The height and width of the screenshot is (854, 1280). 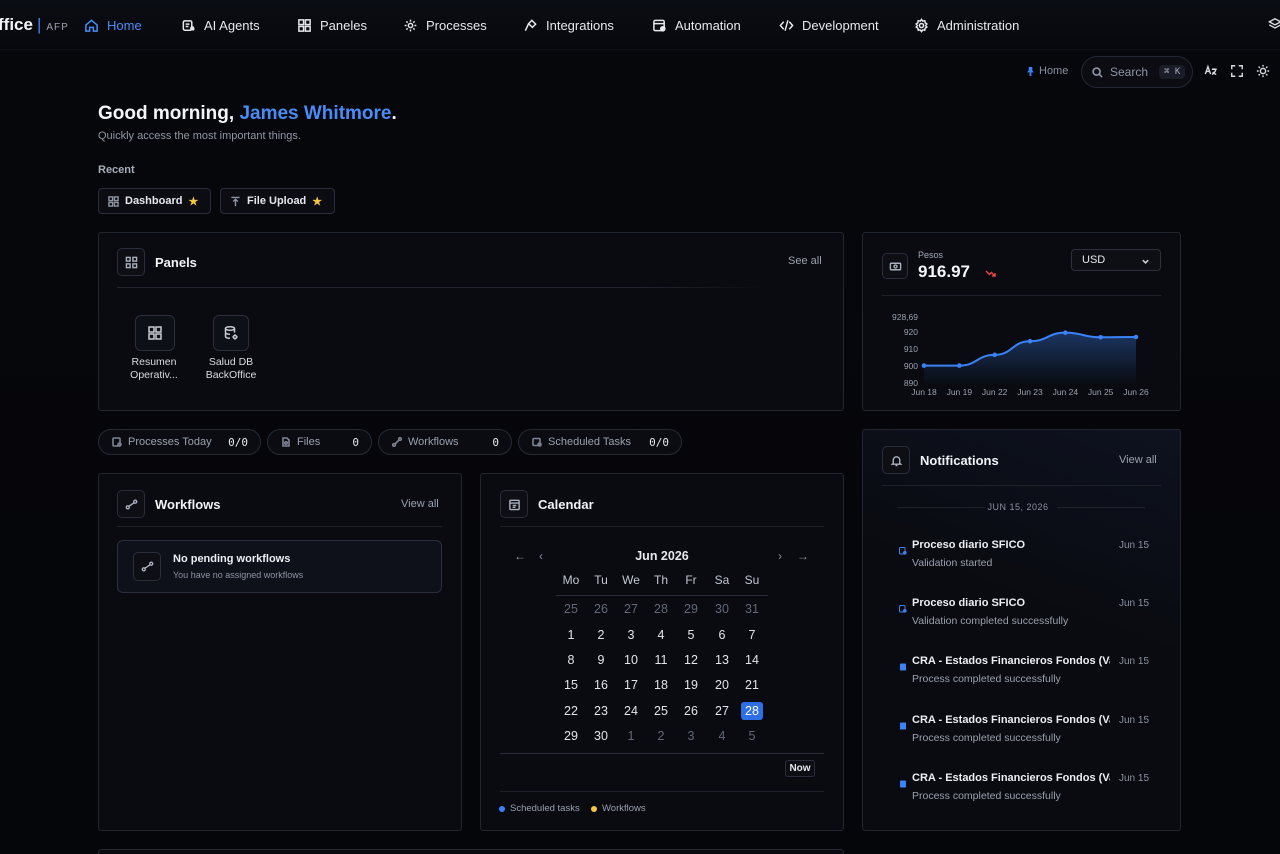 I want to click on calendar-bottom-divider, so click(x=662, y=753).